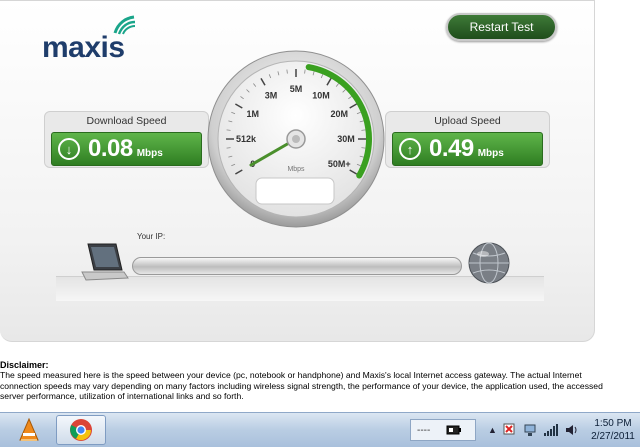 This screenshot has width=640, height=447. What do you see at coordinates (271, 96) in the screenshot?
I see `gauge-scale-label: 3M` at bounding box center [271, 96].